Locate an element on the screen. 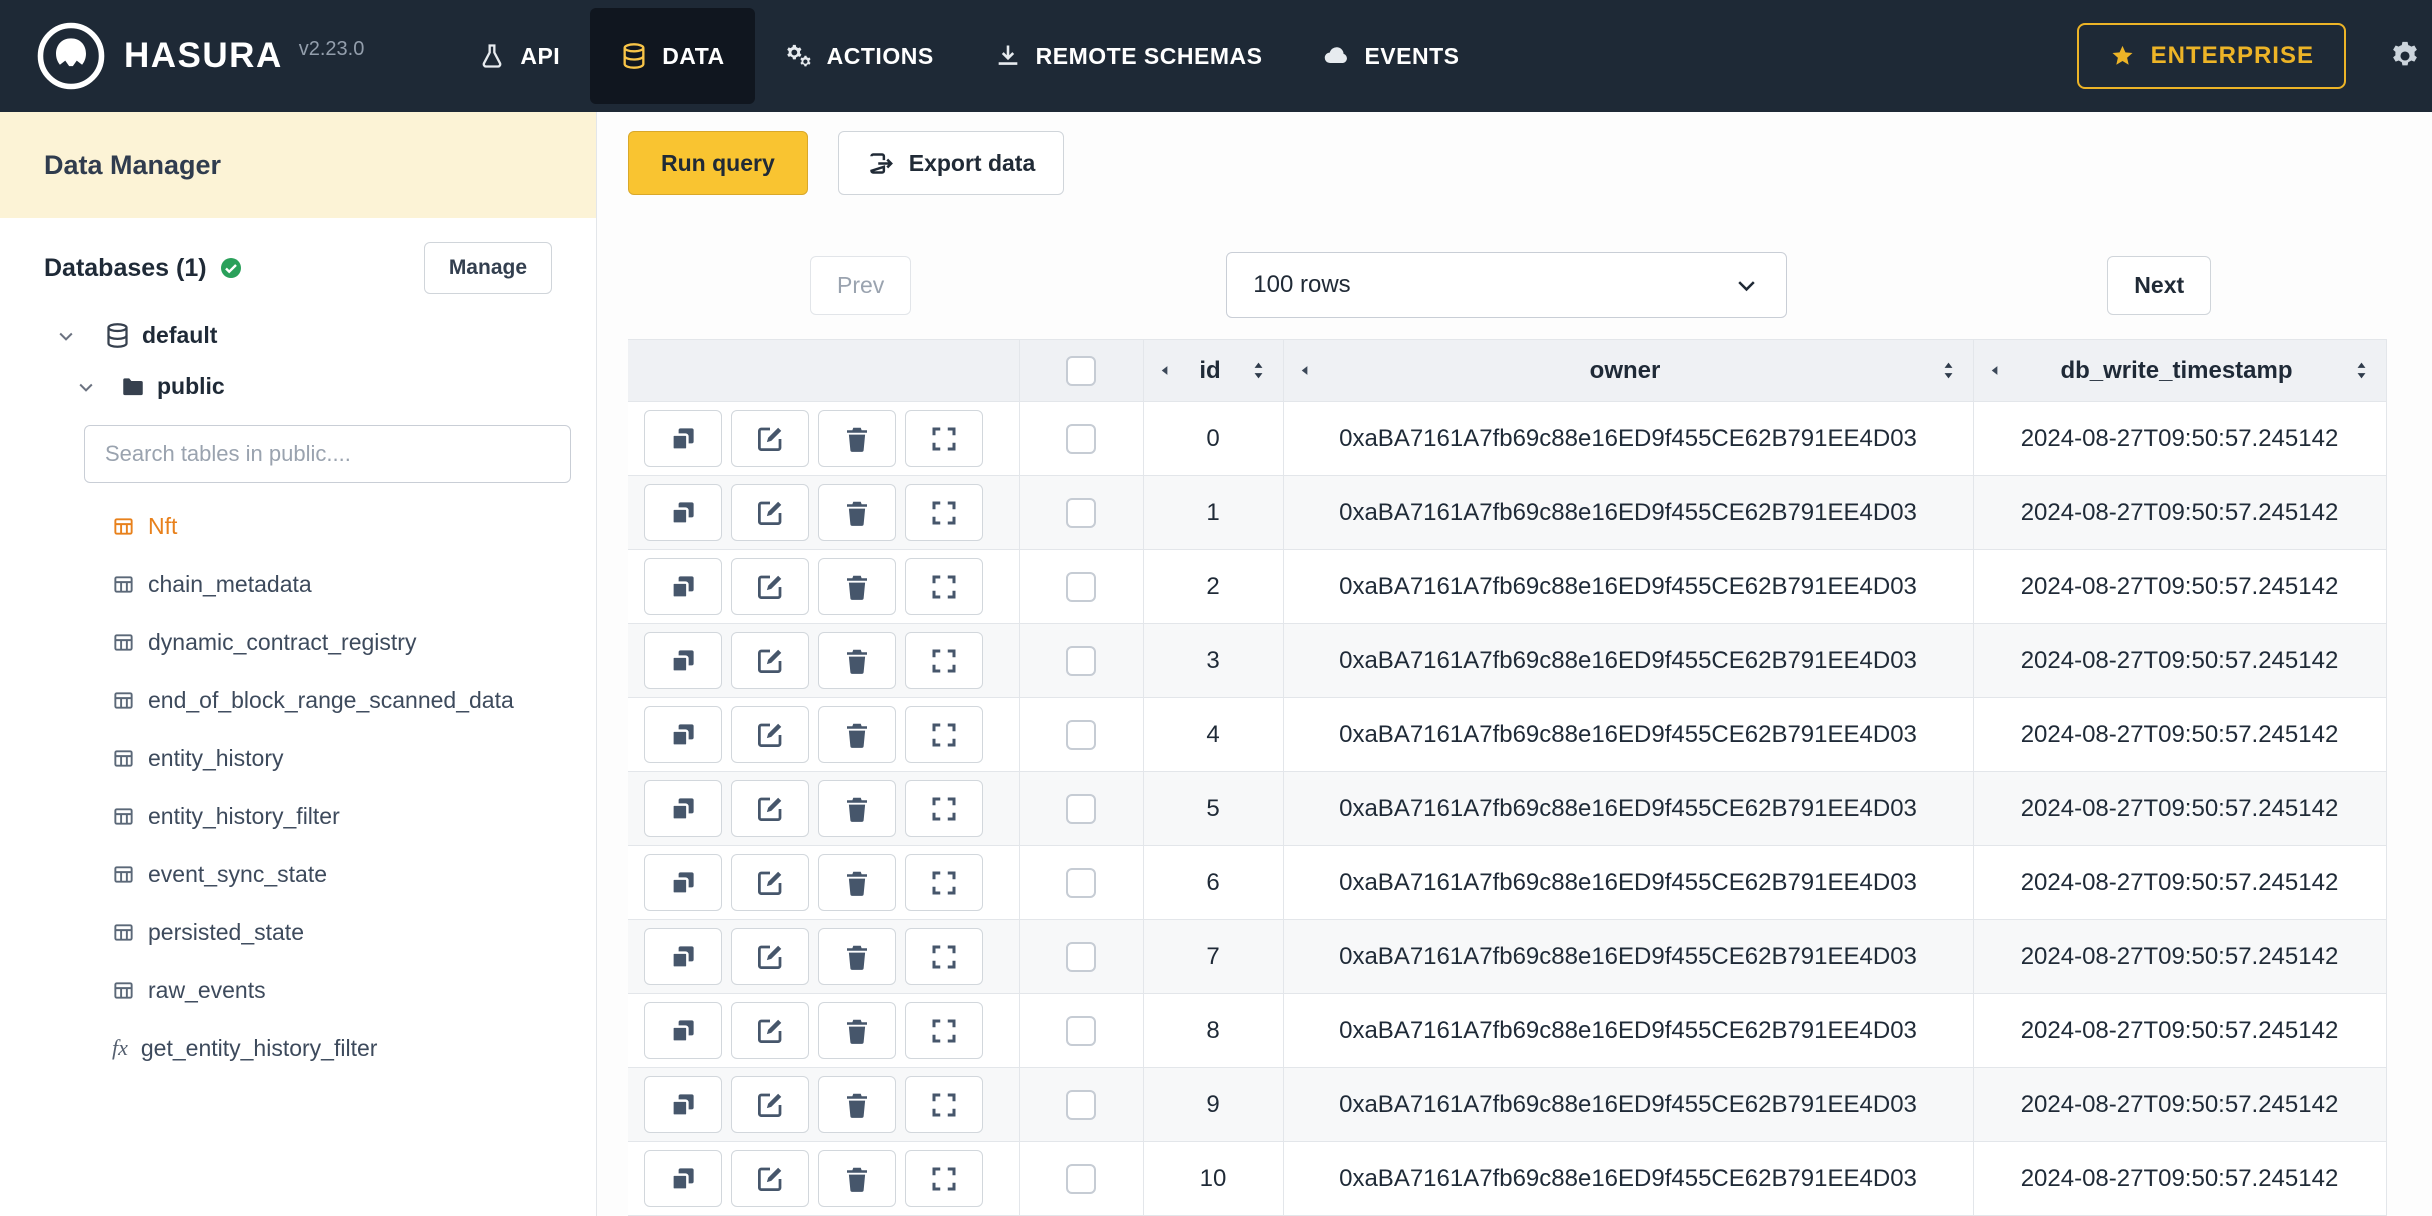 The height and width of the screenshot is (1216, 2432). column-header-id: id is located at coordinates (1213, 370).